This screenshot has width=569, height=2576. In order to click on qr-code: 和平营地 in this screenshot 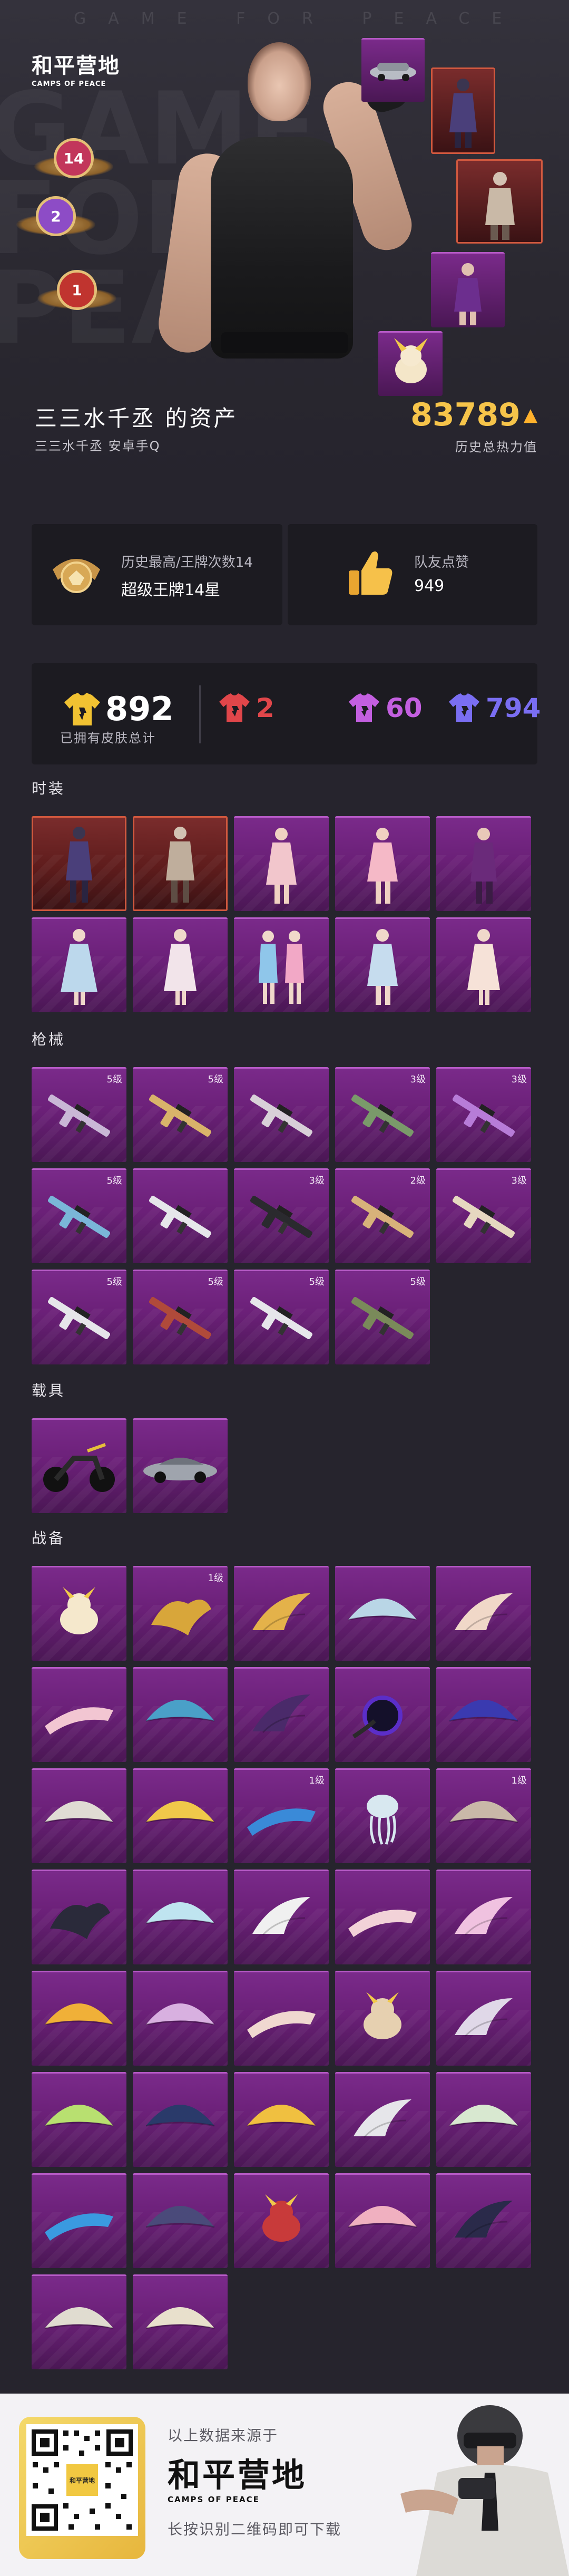, I will do `click(82, 2488)`.